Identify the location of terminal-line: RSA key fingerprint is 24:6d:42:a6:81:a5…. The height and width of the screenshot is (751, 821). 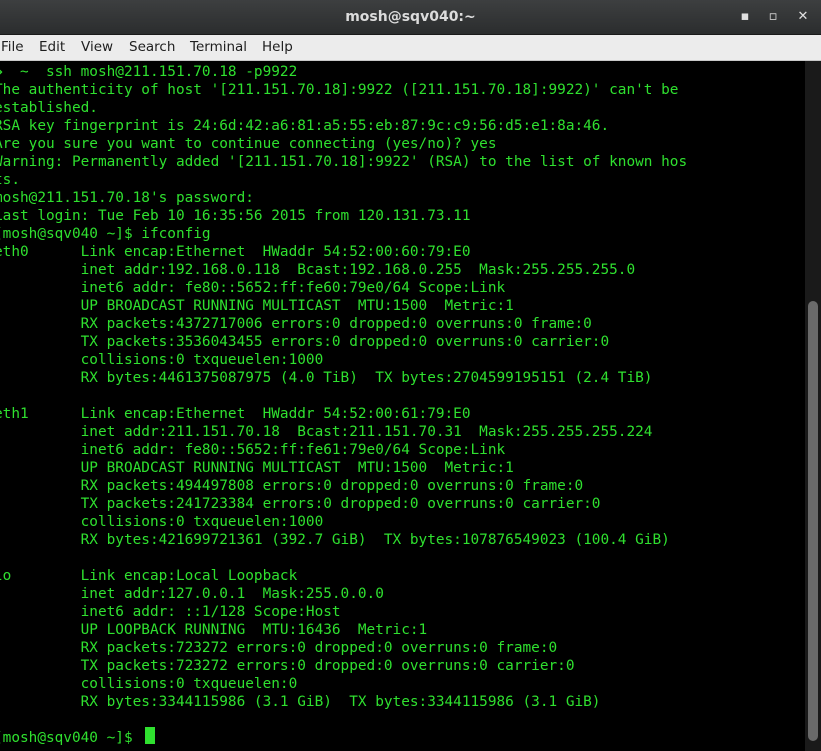
(305, 126).